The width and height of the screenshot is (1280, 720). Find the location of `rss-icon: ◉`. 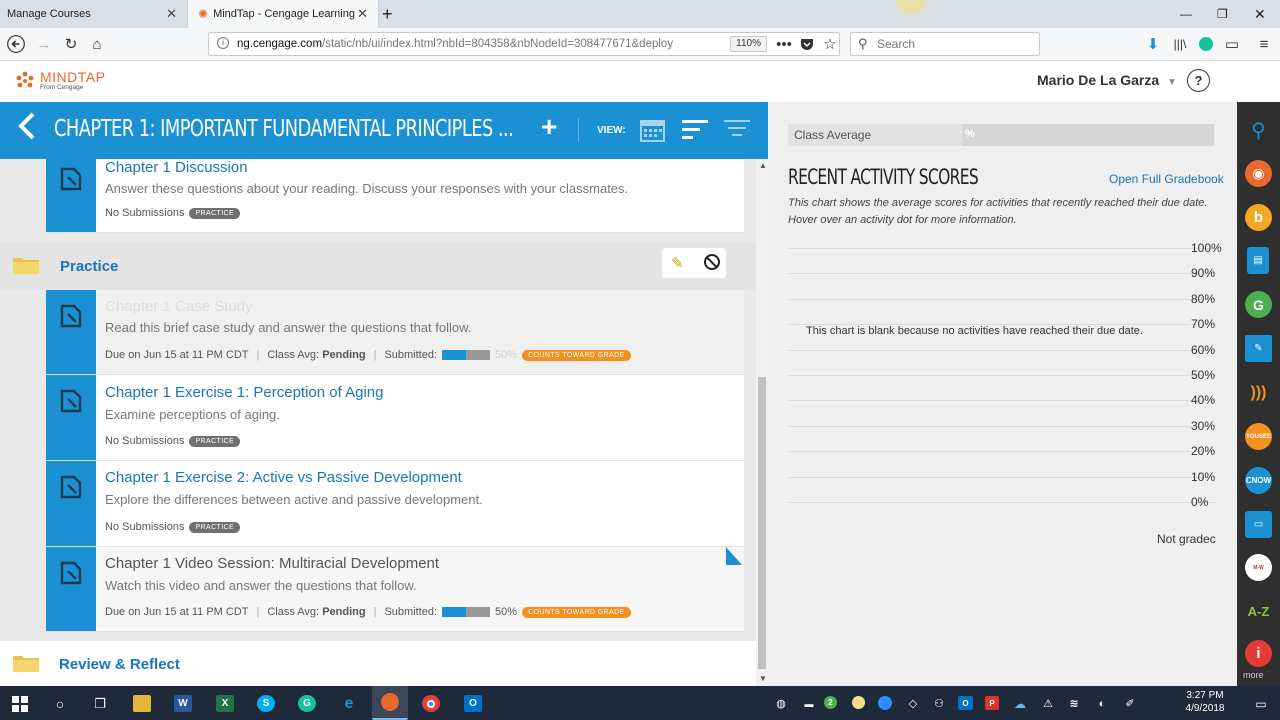

rss-icon: ◉ is located at coordinates (1258, 173).